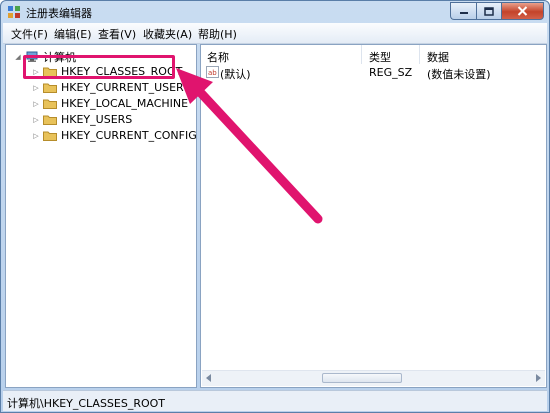 The height and width of the screenshot is (413, 550). I want to click on minimize-button, so click(463, 11).